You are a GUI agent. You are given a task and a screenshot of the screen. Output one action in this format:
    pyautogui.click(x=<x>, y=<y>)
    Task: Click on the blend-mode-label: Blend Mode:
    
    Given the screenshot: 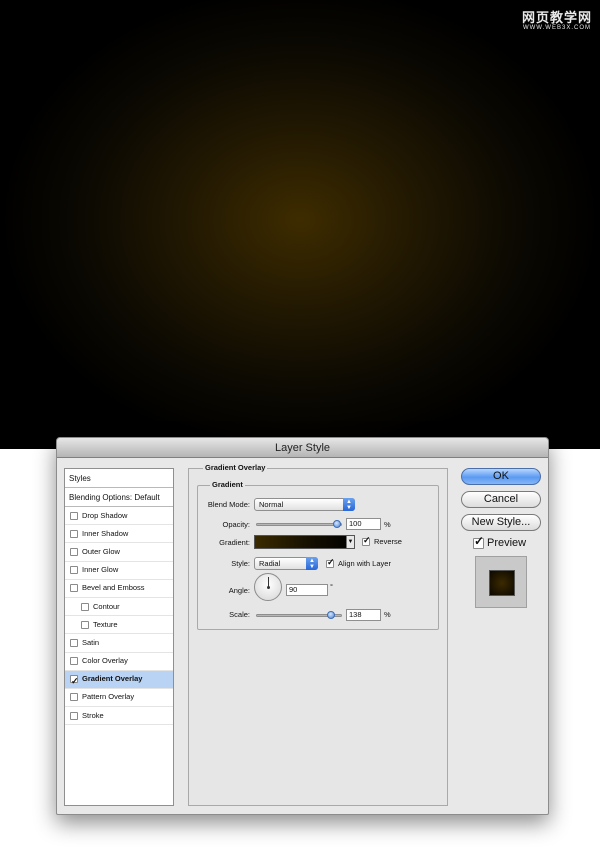 What is the action you would take?
    pyautogui.click(x=228, y=504)
    